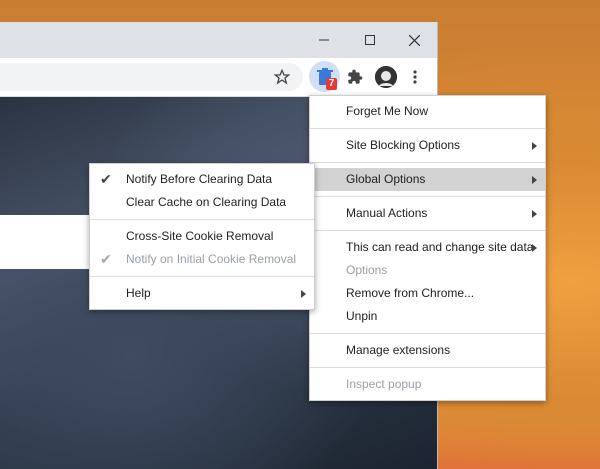 The width and height of the screenshot is (600, 469). I want to click on menu-item-label: Manage extensions, so click(398, 350).